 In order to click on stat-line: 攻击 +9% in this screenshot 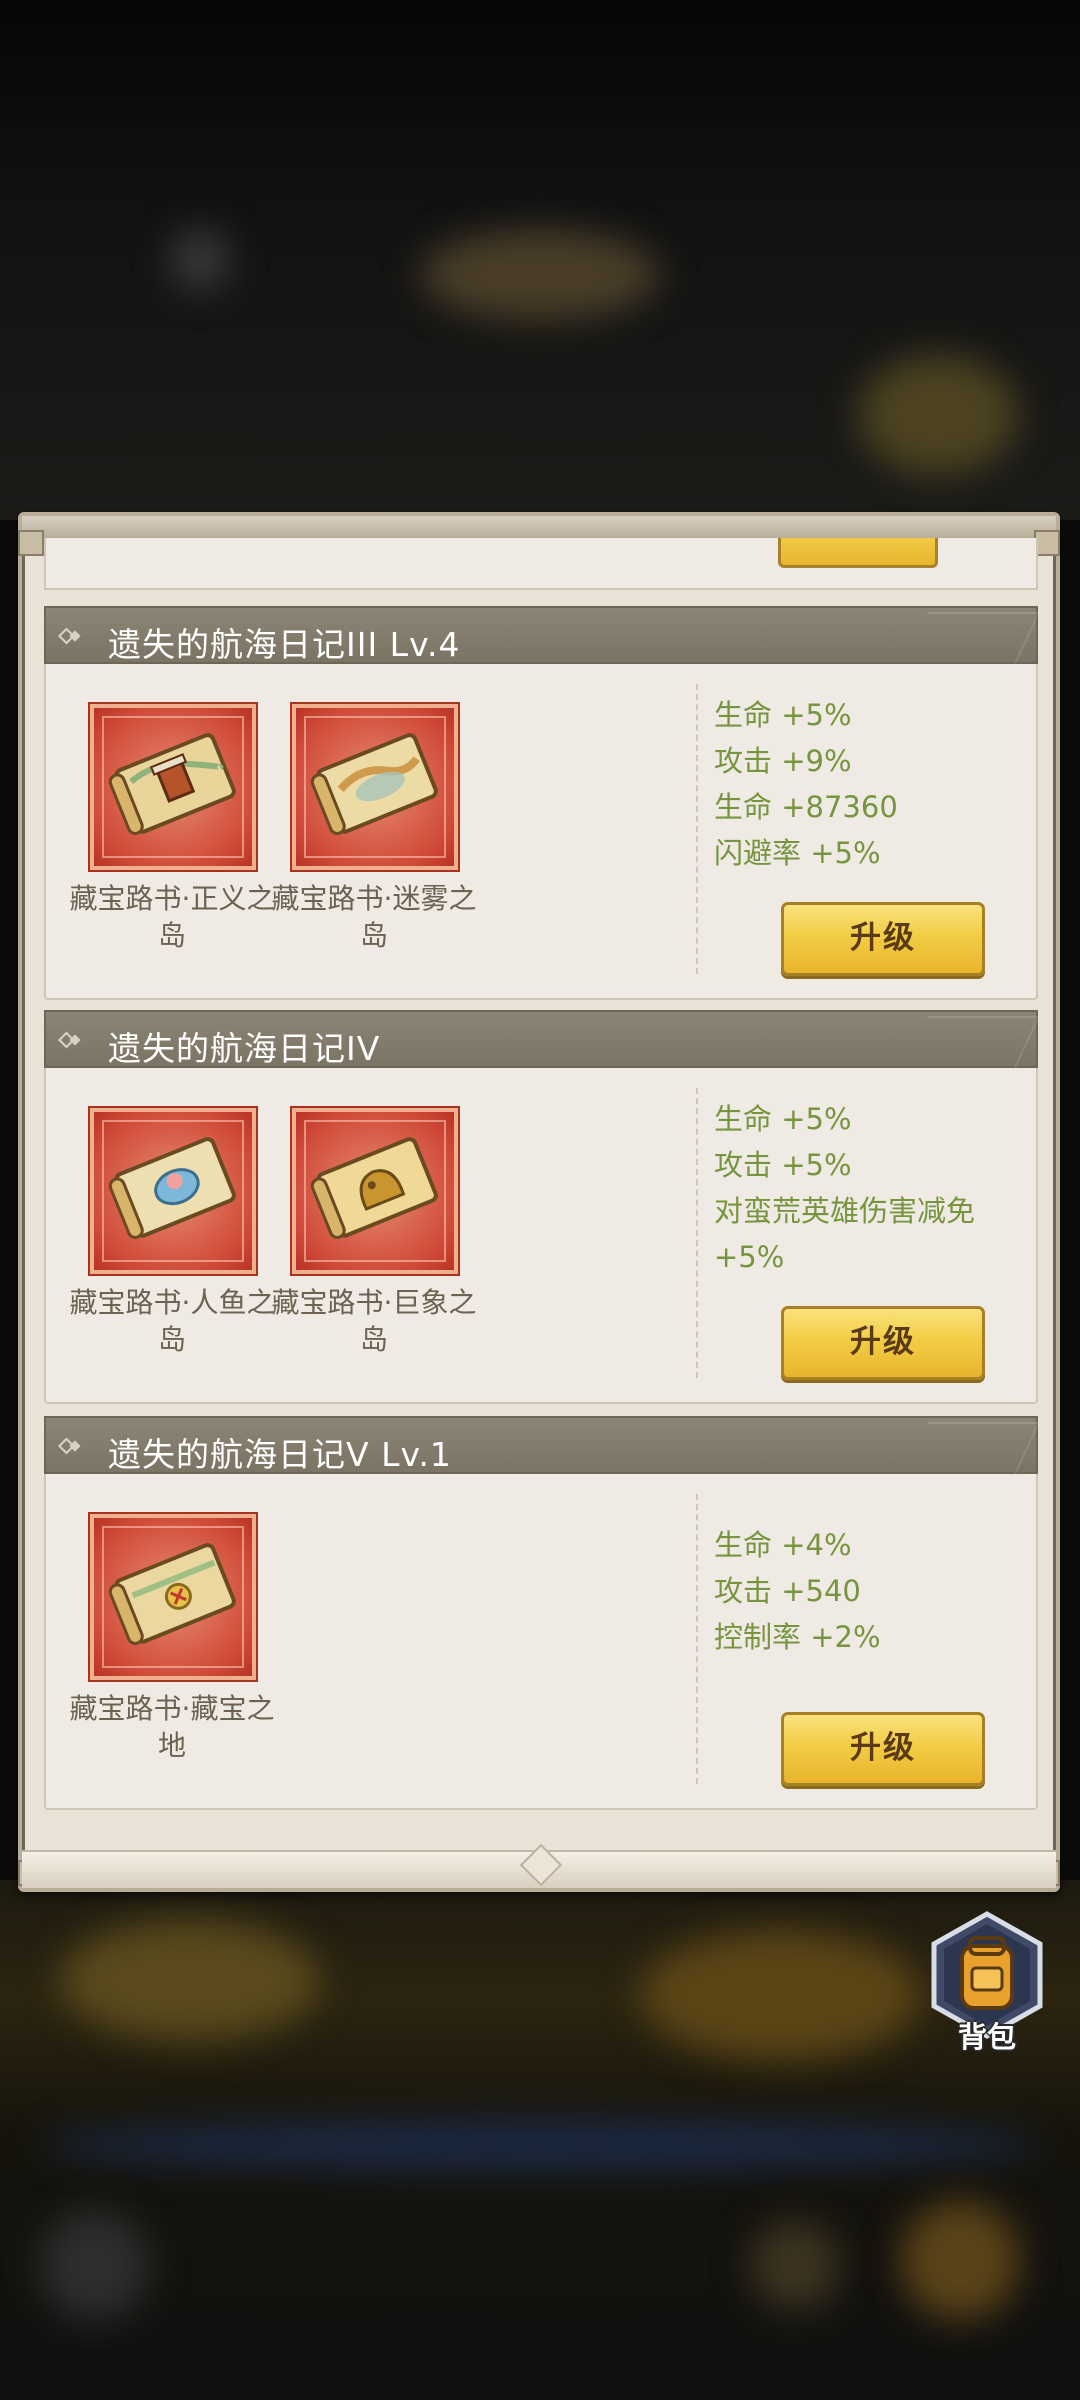, I will do `click(783, 761)`.